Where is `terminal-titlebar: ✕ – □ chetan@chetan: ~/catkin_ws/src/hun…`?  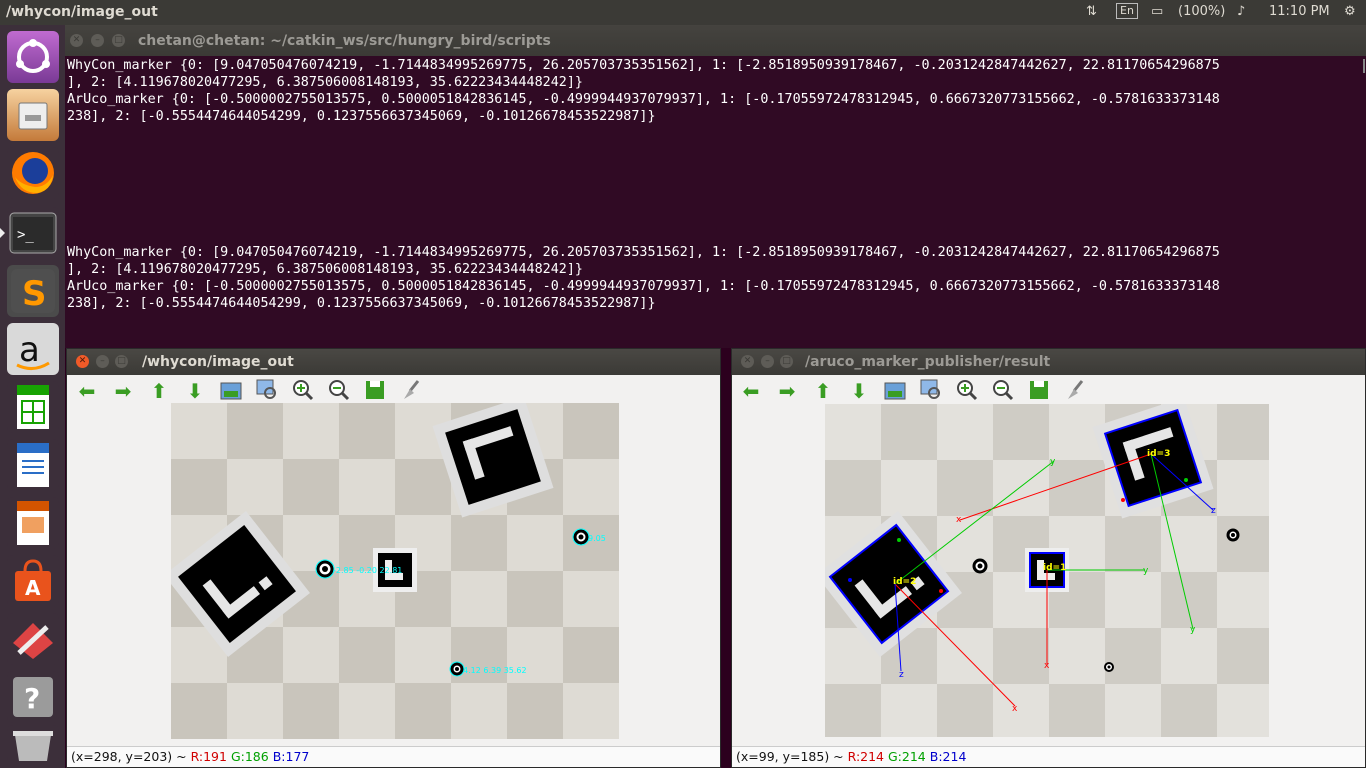
terminal-titlebar: ✕ – □ chetan@chetan: ~/catkin_ws/src/hun… is located at coordinates (715, 40).